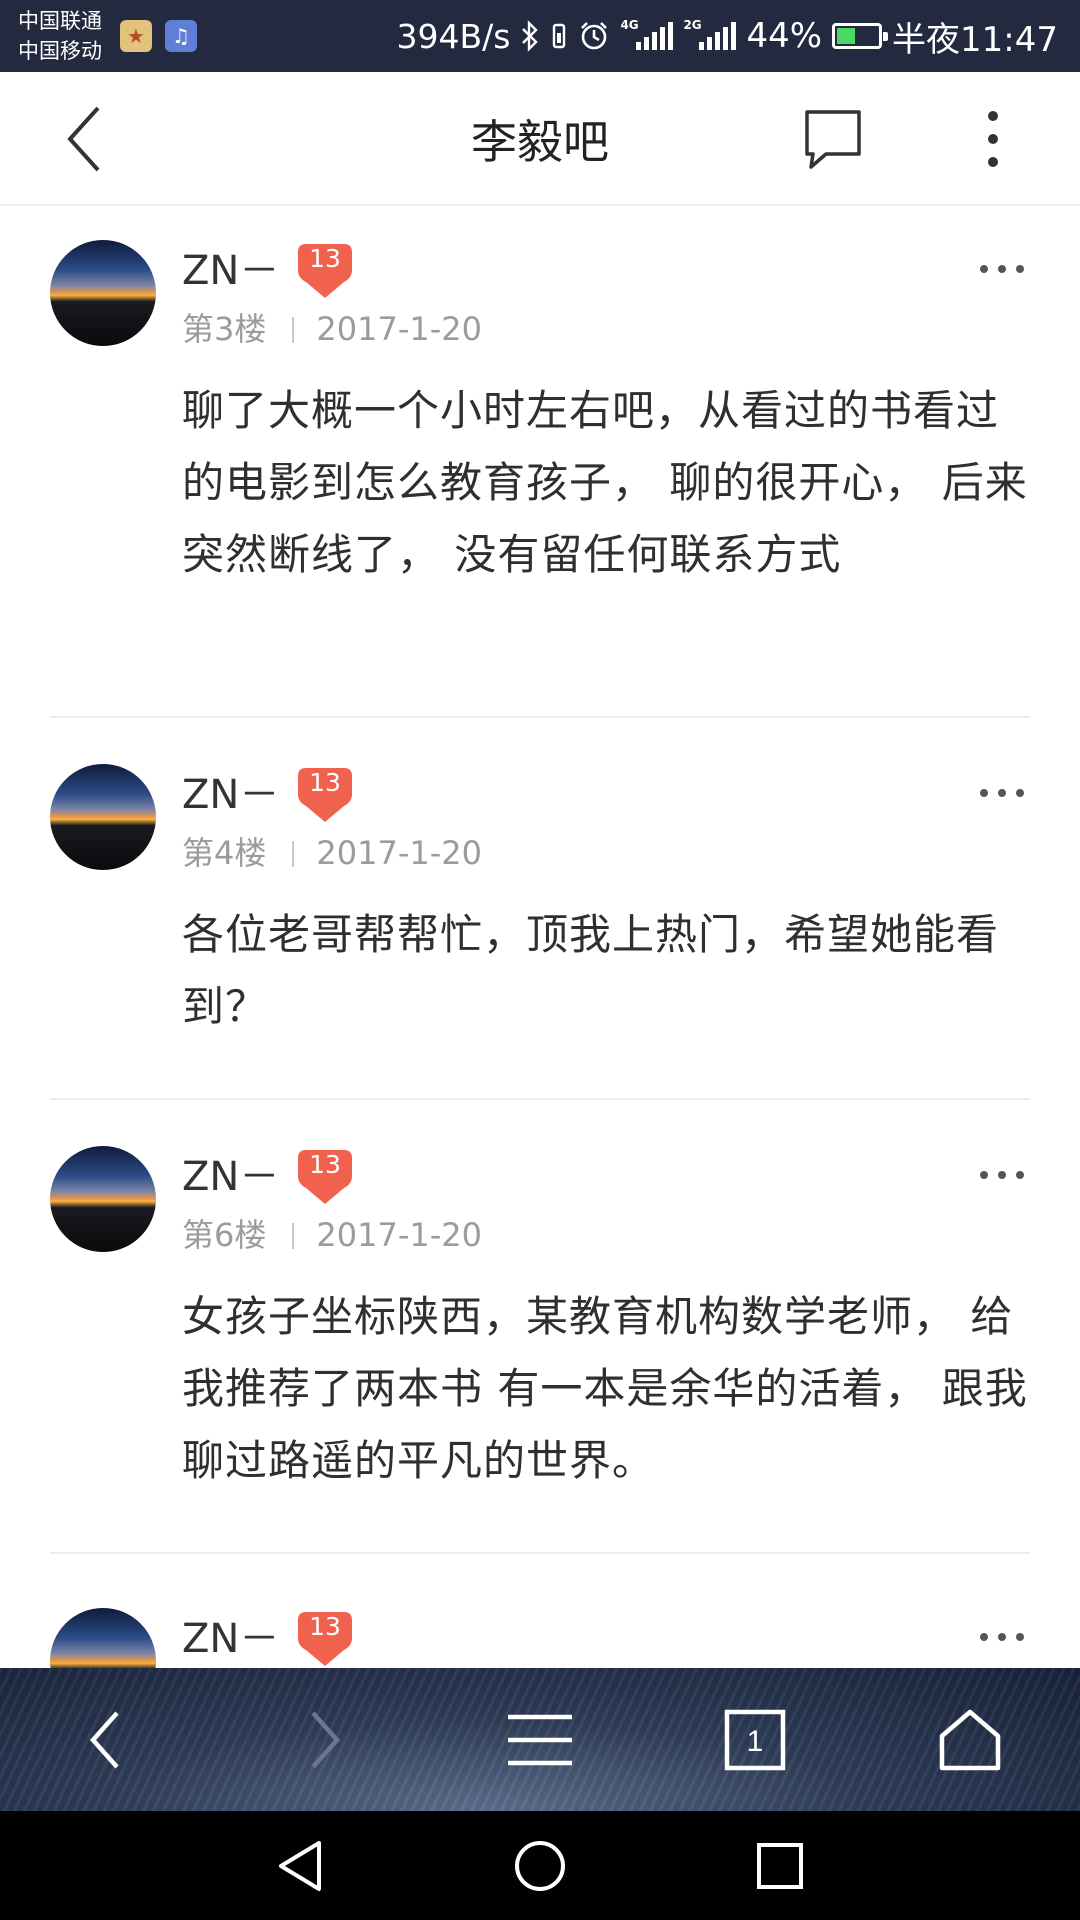 The width and height of the screenshot is (1080, 1920). I want to click on top-header: 李毅吧, so click(540, 139).